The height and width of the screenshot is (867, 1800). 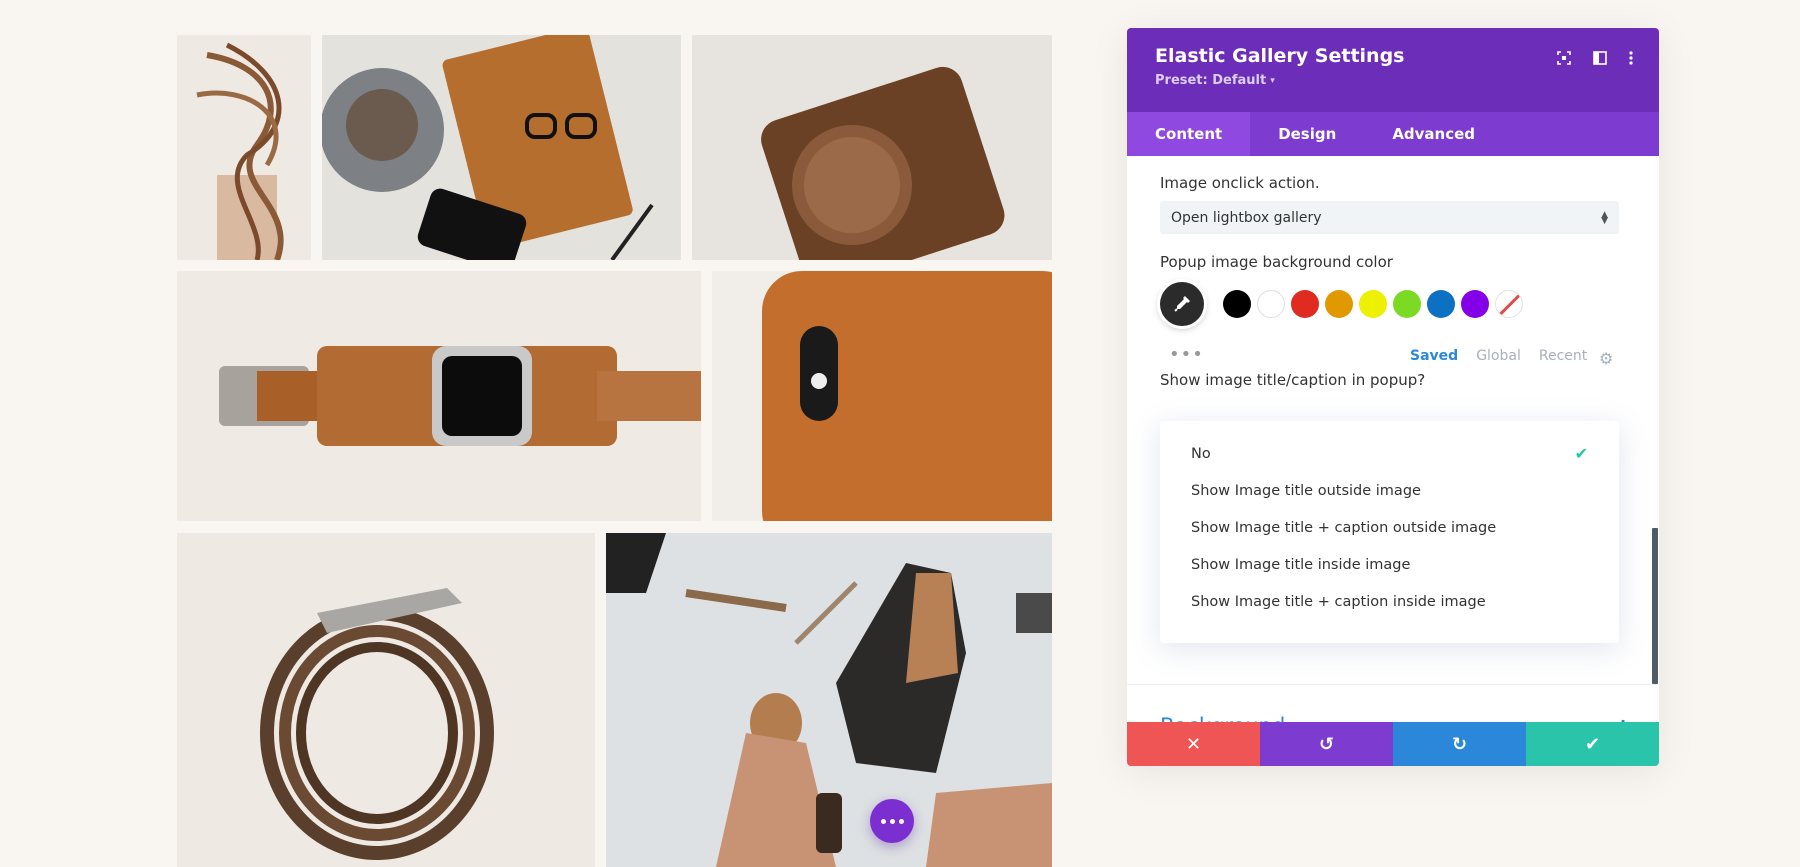 What do you see at coordinates (1393, 684) in the screenshot?
I see `section-divider` at bounding box center [1393, 684].